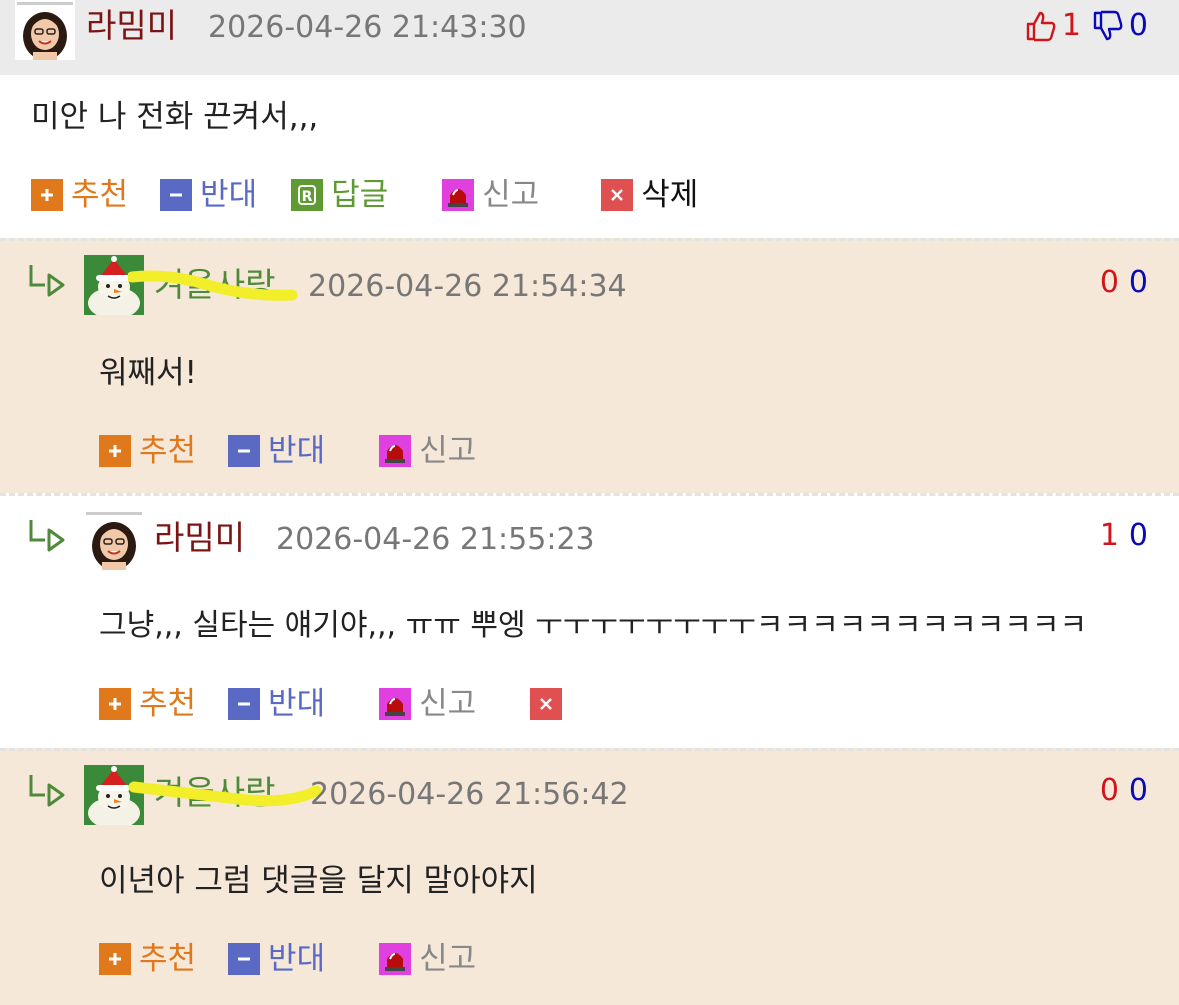 The width and height of the screenshot is (1179, 1005). I want to click on reply-button: R 답글, so click(339, 195).